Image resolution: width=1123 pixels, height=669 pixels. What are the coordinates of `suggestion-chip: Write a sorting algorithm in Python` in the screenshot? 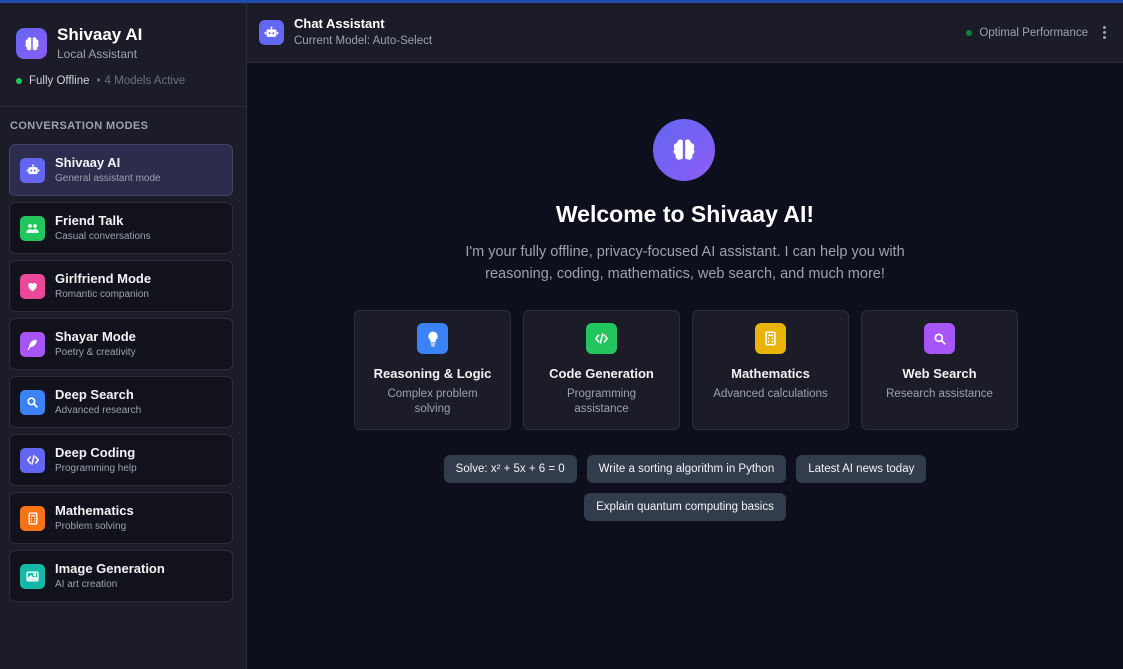 It's located at (686, 469).